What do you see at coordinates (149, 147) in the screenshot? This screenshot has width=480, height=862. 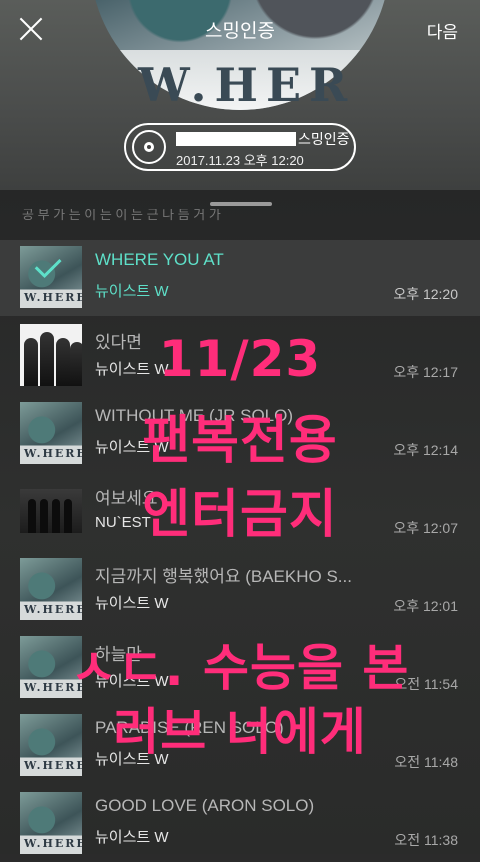 I see `disc-icon` at bounding box center [149, 147].